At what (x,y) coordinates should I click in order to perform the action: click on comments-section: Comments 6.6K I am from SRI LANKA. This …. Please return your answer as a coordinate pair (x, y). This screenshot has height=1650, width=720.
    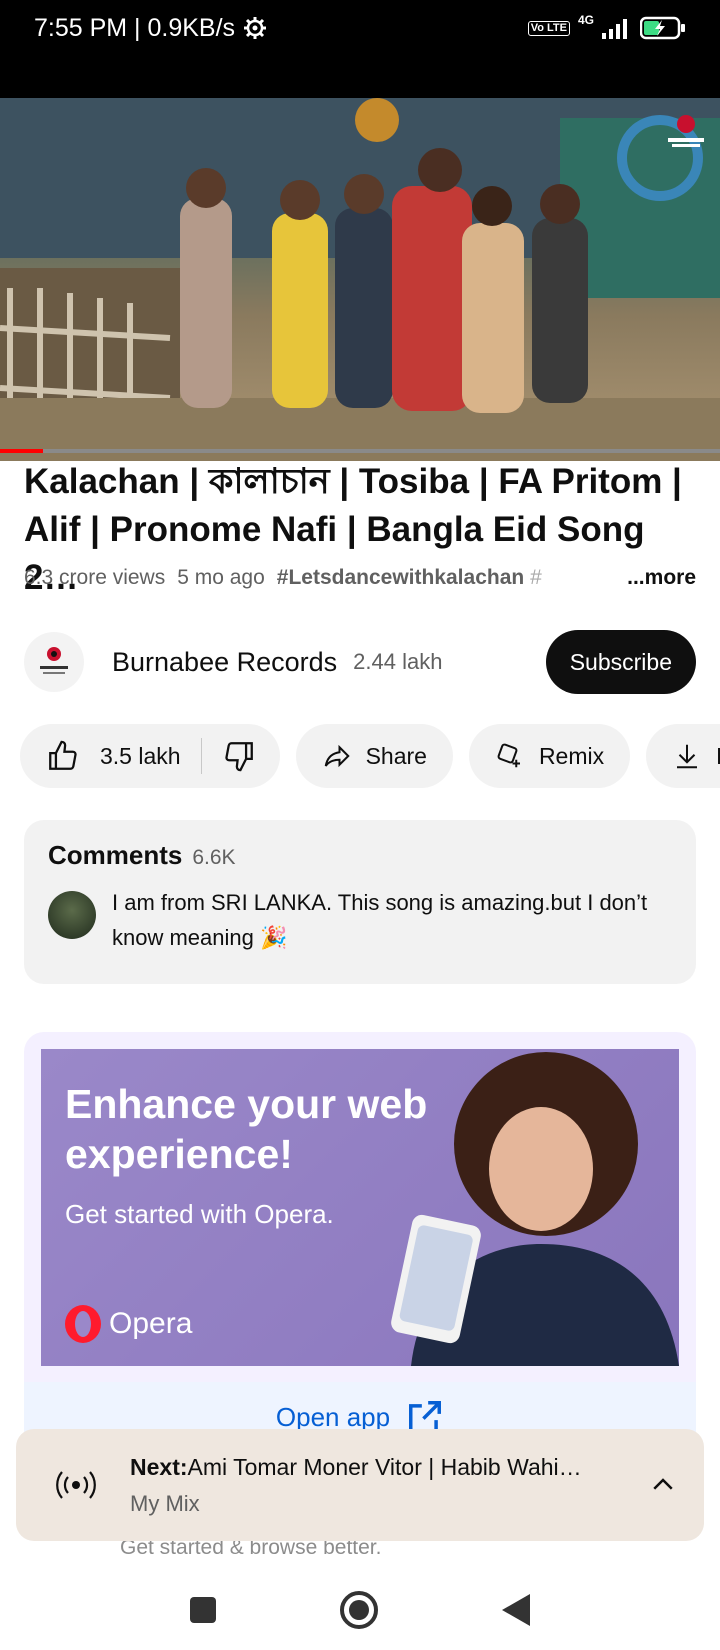
    Looking at the image, I should click on (360, 902).